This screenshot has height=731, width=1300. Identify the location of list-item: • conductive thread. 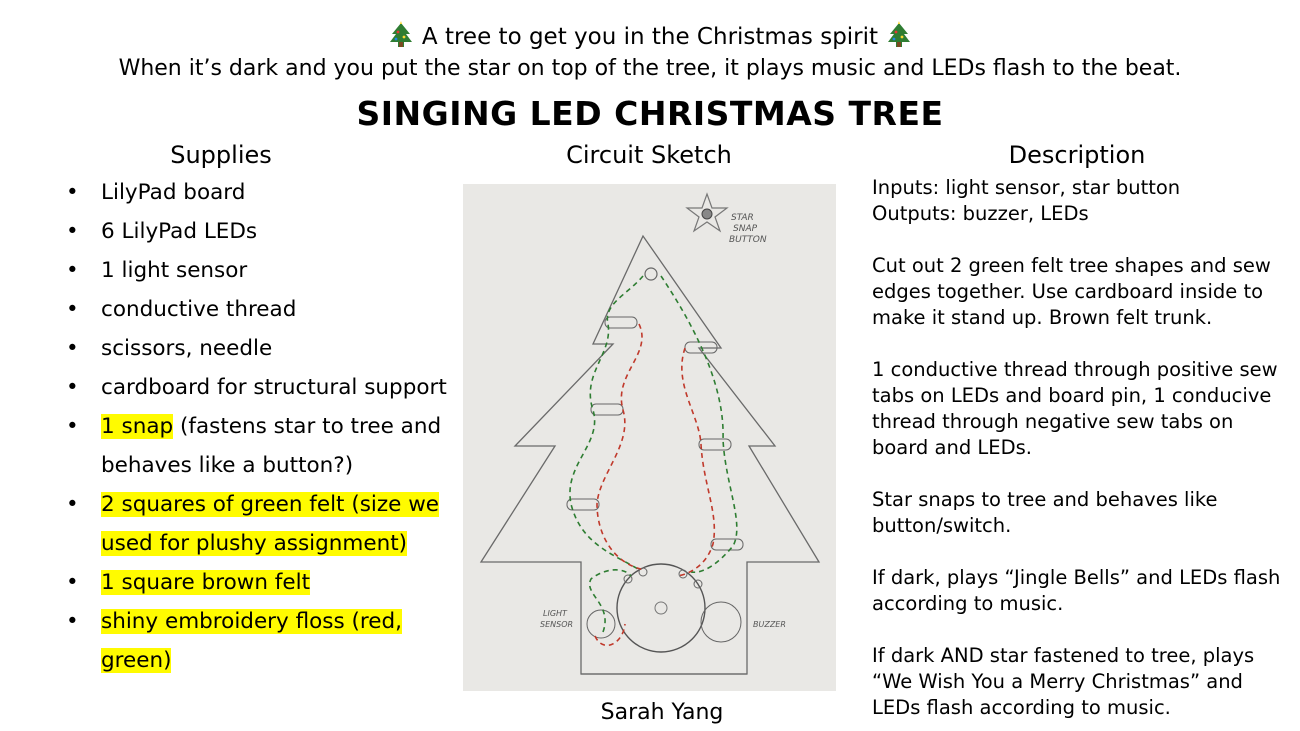
(261, 309).